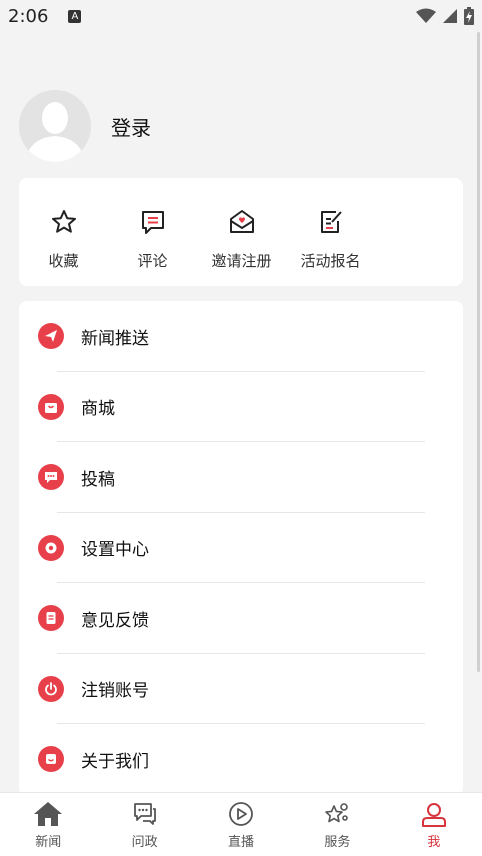 This screenshot has width=482, height=856. What do you see at coordinates (434, 842) in the screenshot?
I see `tab-label: 我` at bounding box center [434, 842].